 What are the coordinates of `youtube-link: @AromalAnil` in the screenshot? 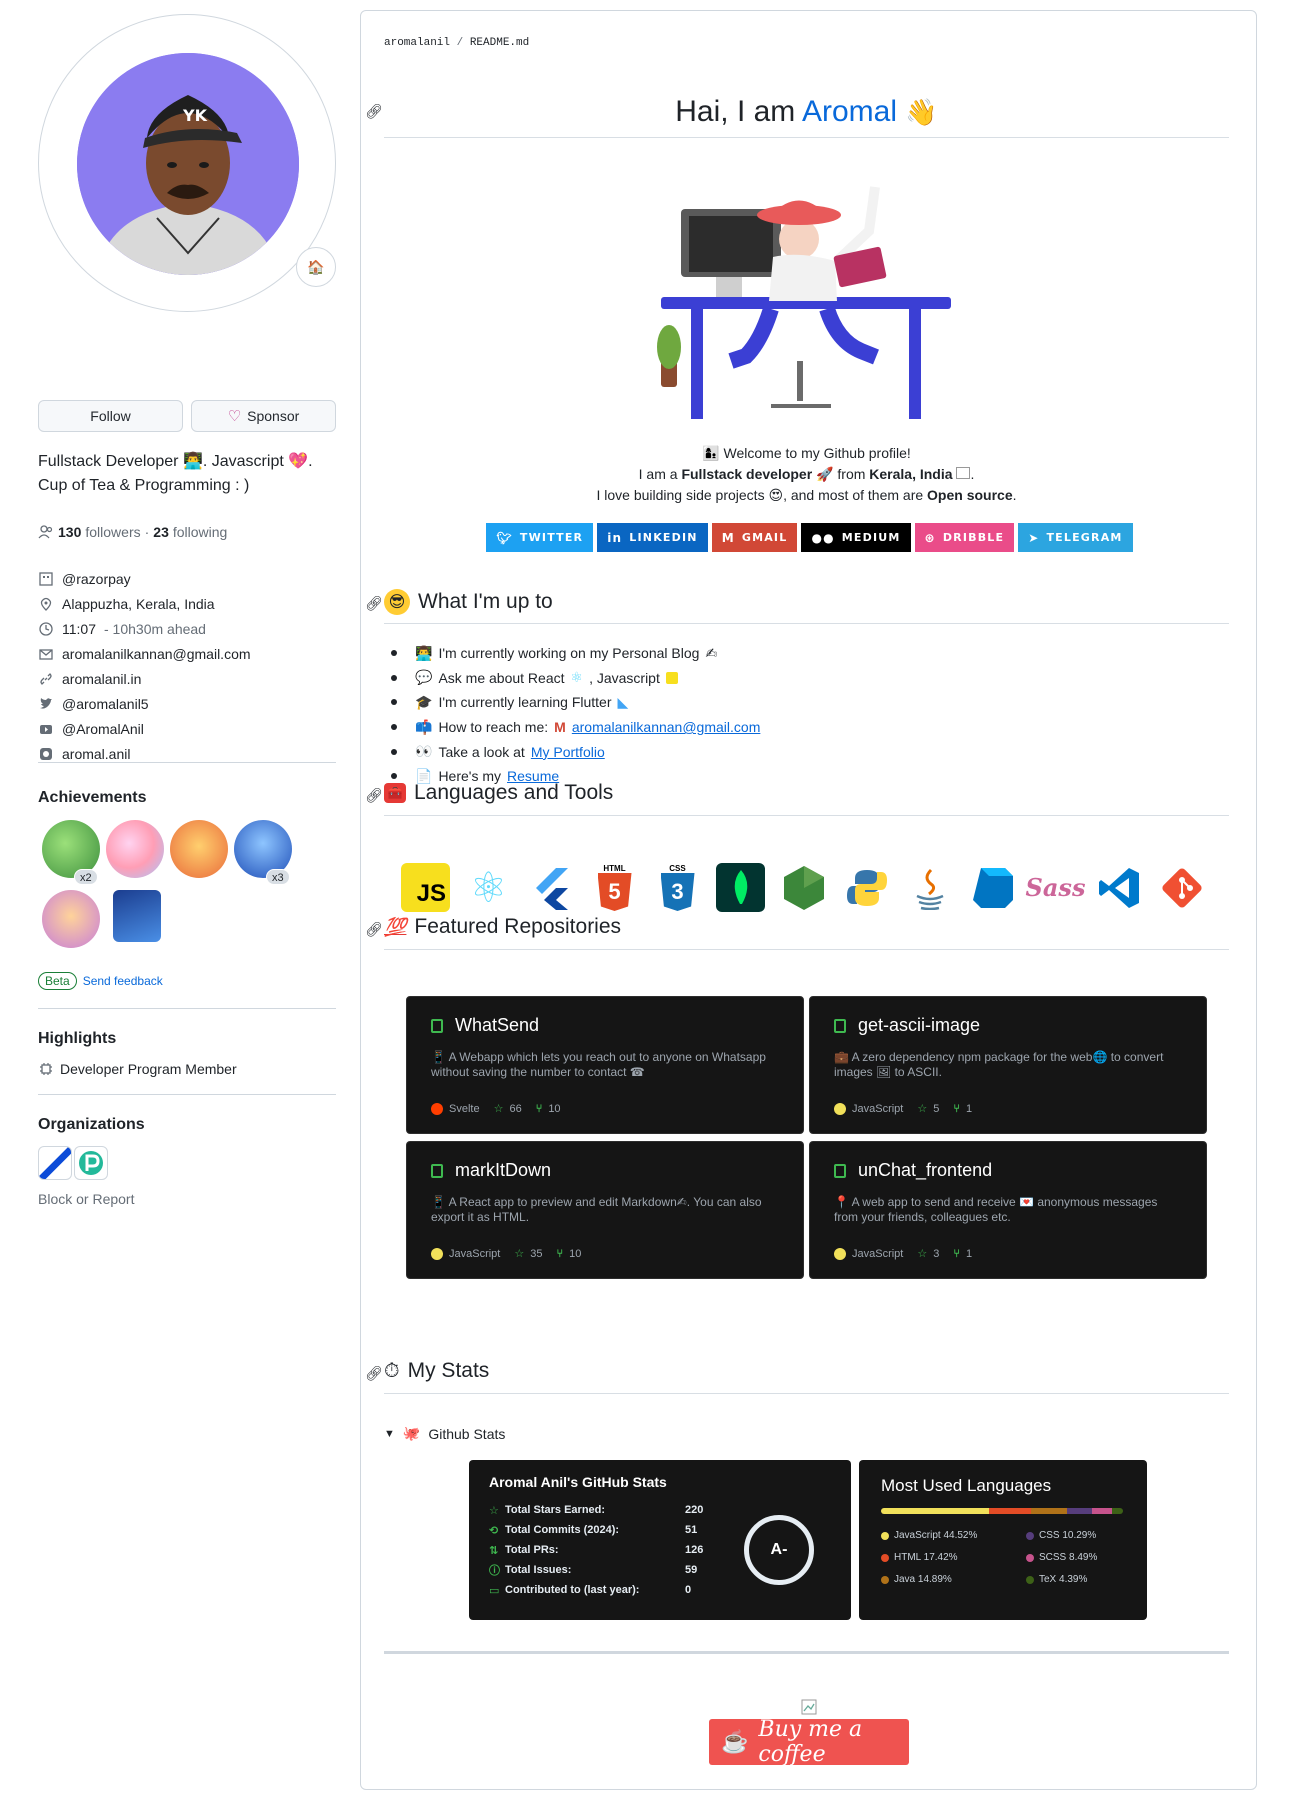 It's located at (103, 729).